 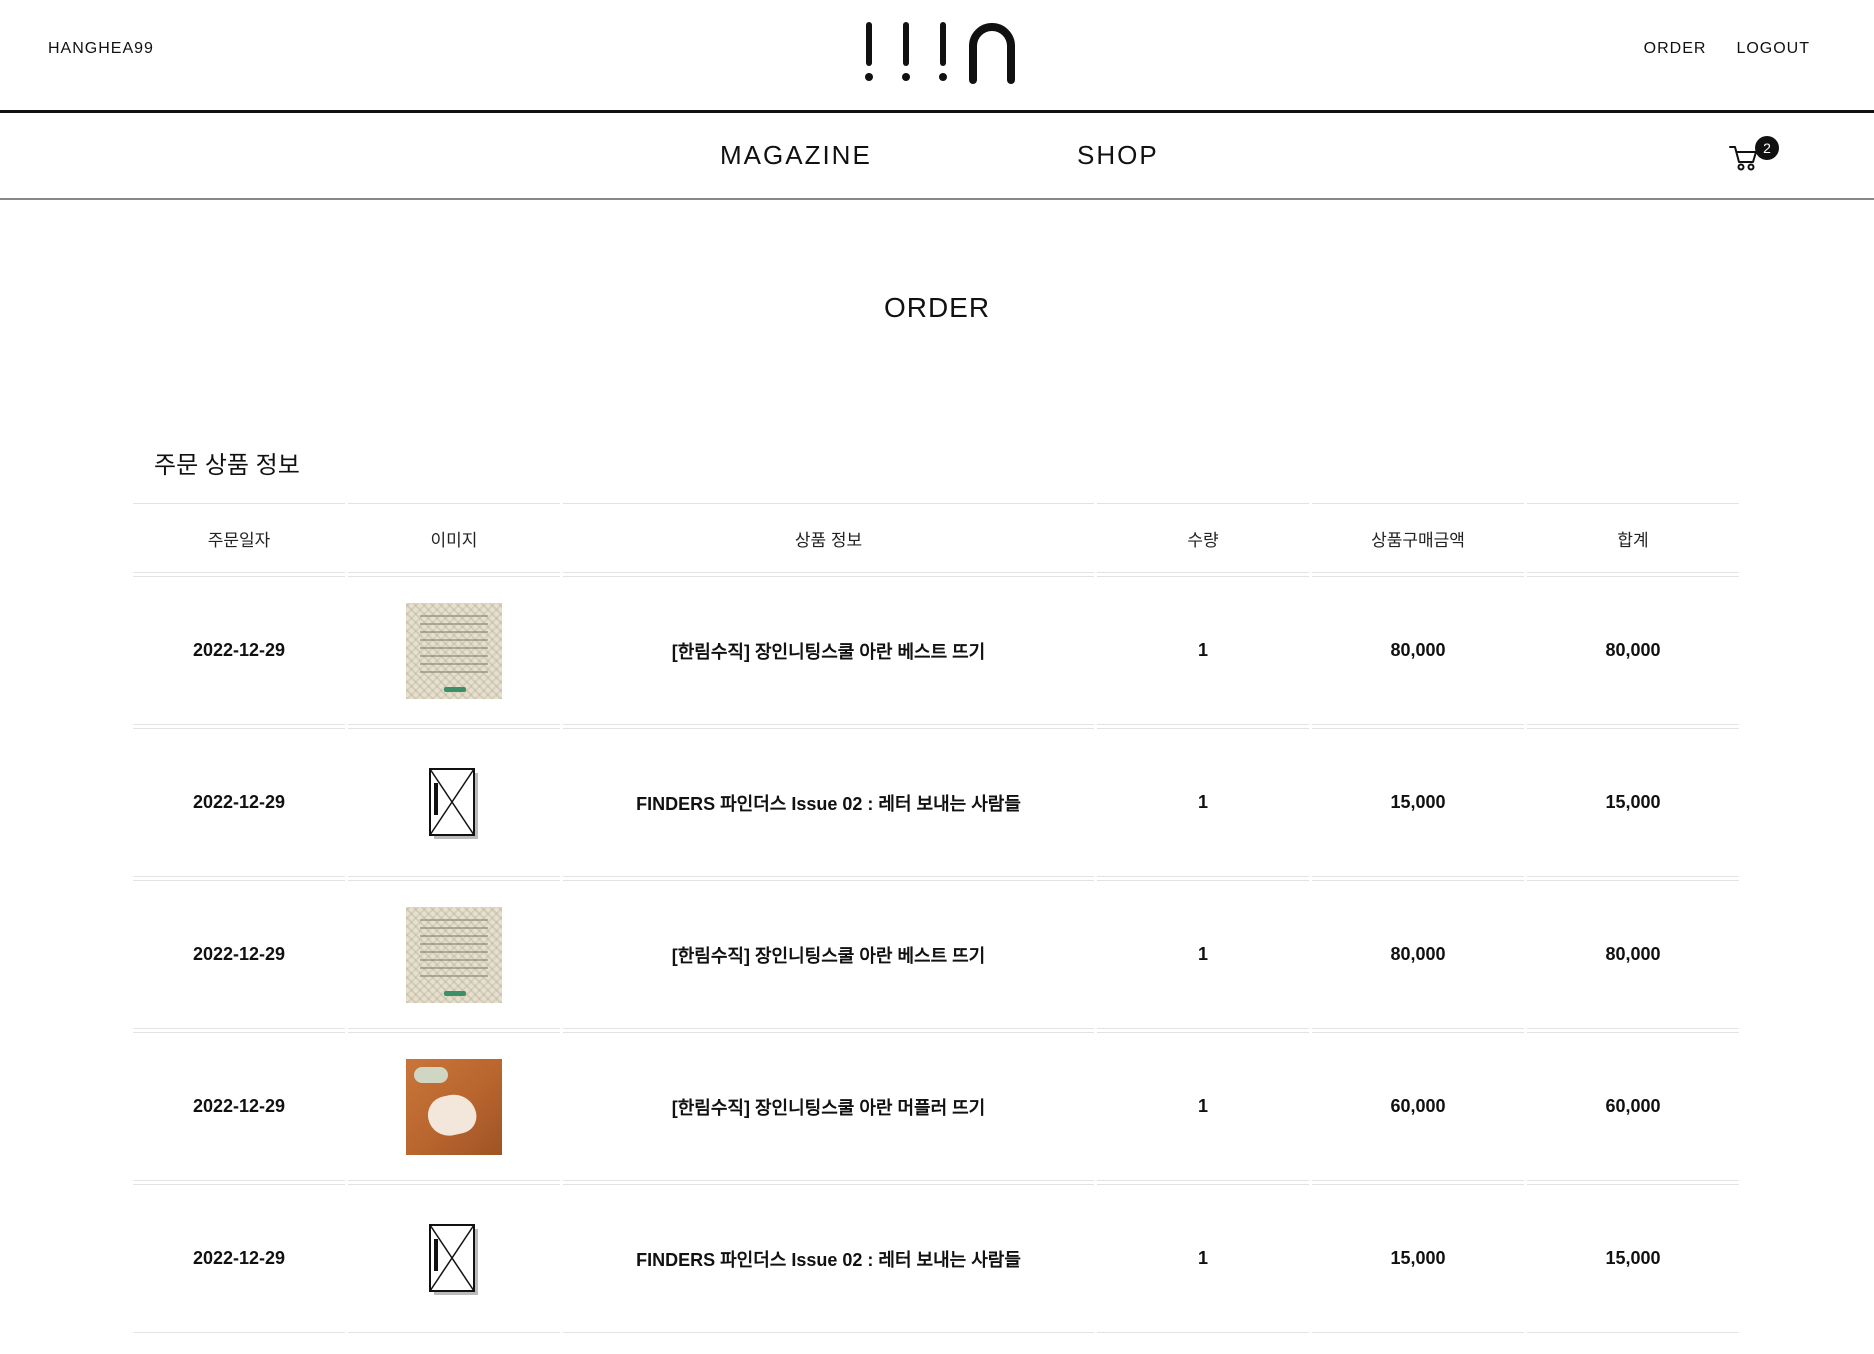 I want to click on table-header-row: 주문일자 이미지 상품 정보 수량 상품구매금액 합계, so click(x=936, y=538).